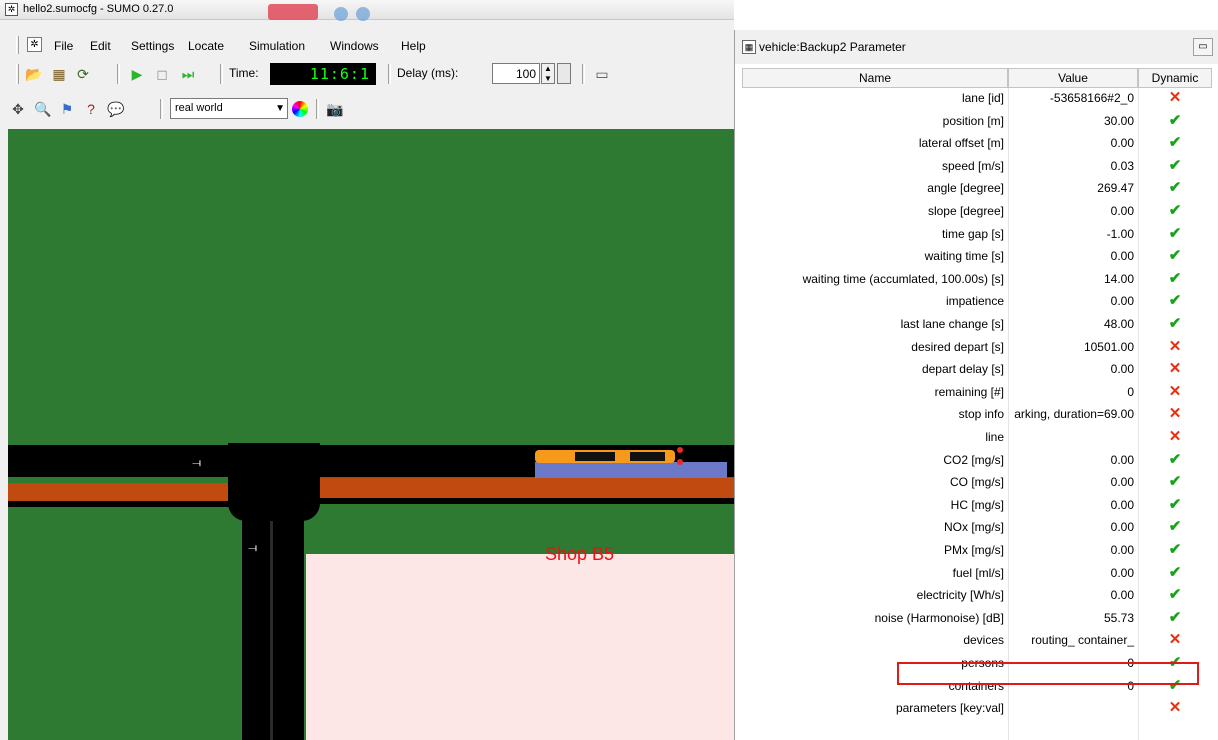 Image resolution: width=1218 pixels, height=740 pixels. What do you see at coordinates (564, 73) in the screenshot?
I see `delay-slider` at bounding box center [564, 73].